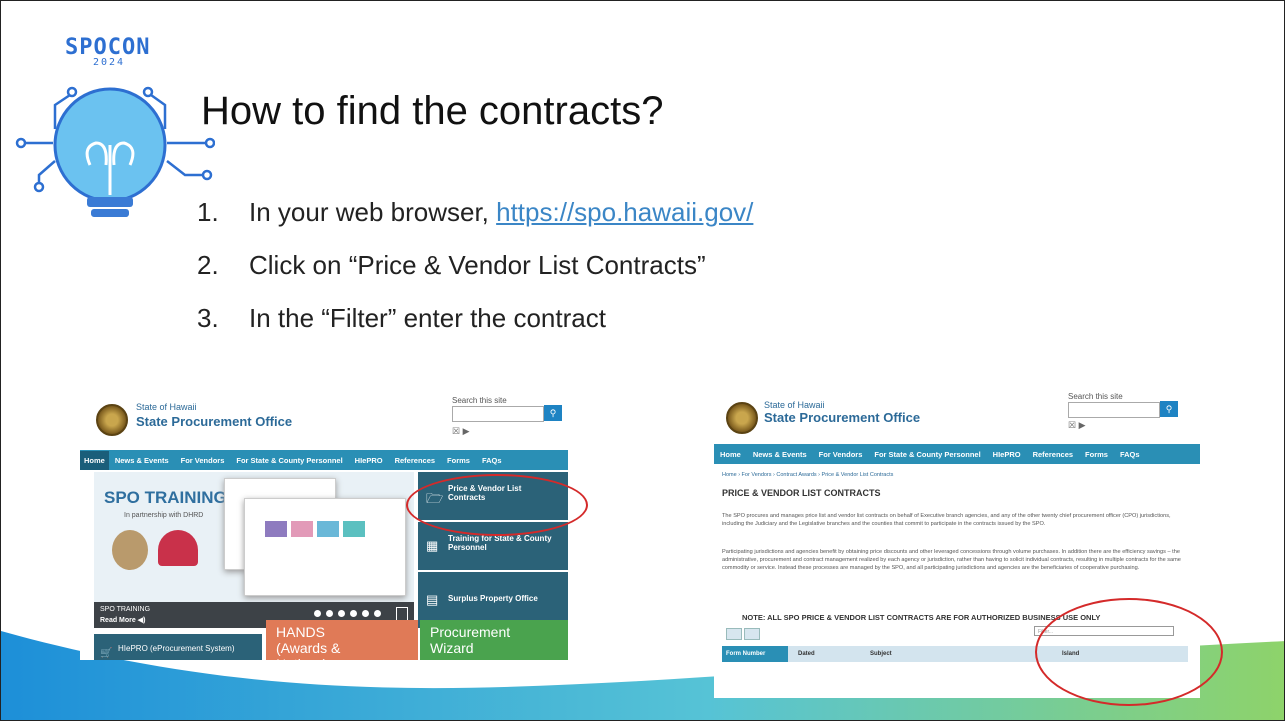 The height and width of the screenshot is (721, 1285). I want to click on training-carousel: SPO TRAINING In partnership with DHRD, so click(254, 537).